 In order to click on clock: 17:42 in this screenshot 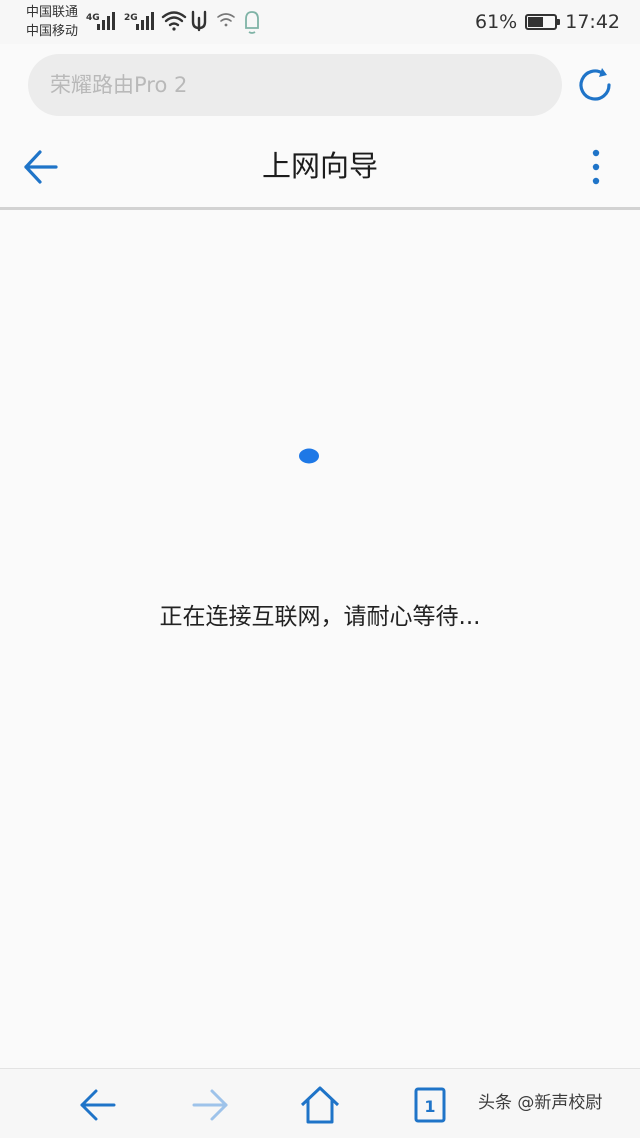, I will do `click(592, 22)`.